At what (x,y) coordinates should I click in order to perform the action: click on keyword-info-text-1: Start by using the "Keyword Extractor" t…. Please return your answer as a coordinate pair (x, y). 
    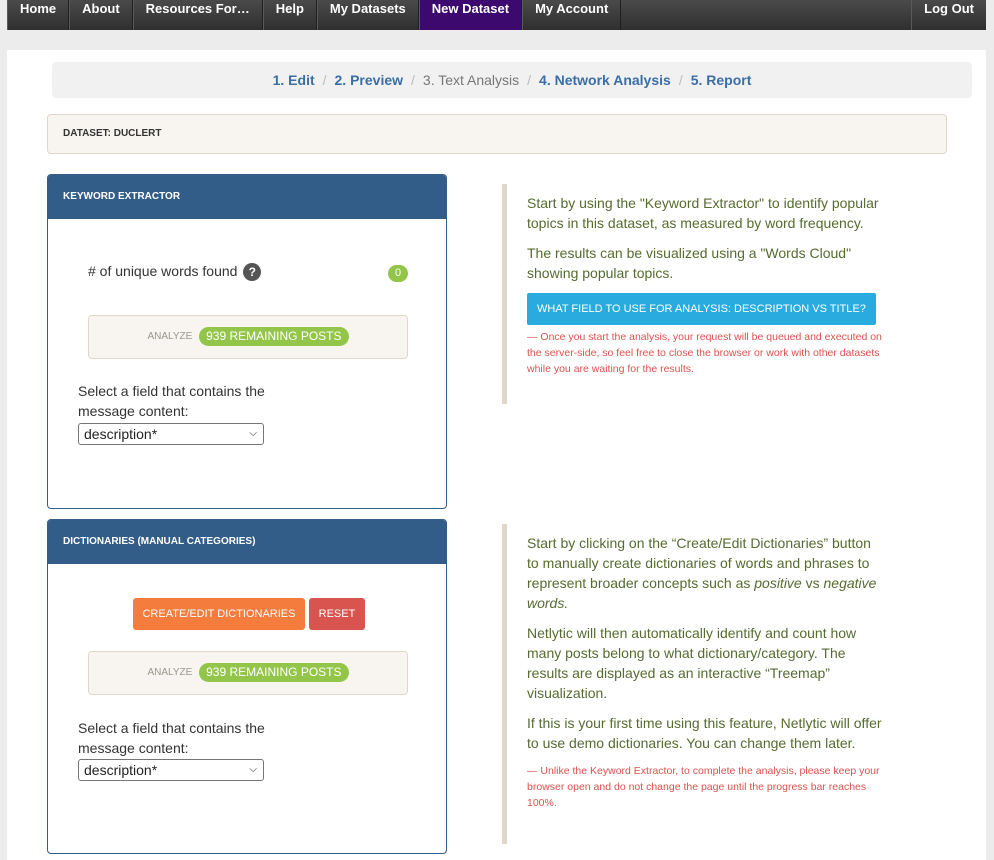
    Looking at the image, I should click on (703, 213).